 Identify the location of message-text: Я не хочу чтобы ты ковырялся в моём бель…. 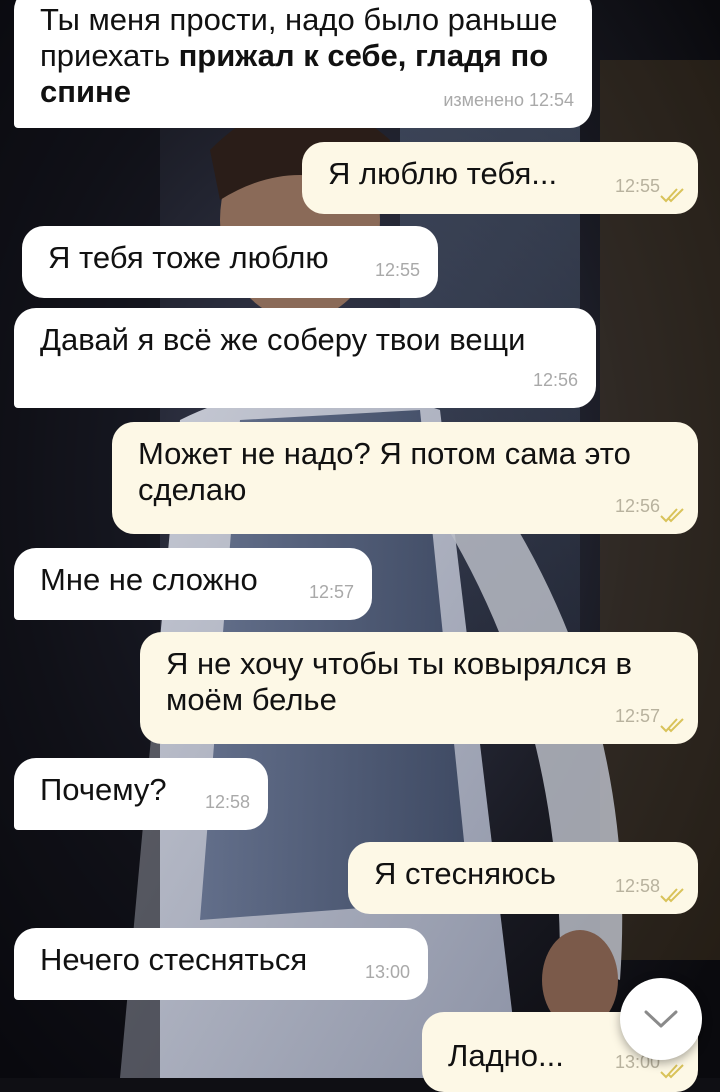
(399, 681).